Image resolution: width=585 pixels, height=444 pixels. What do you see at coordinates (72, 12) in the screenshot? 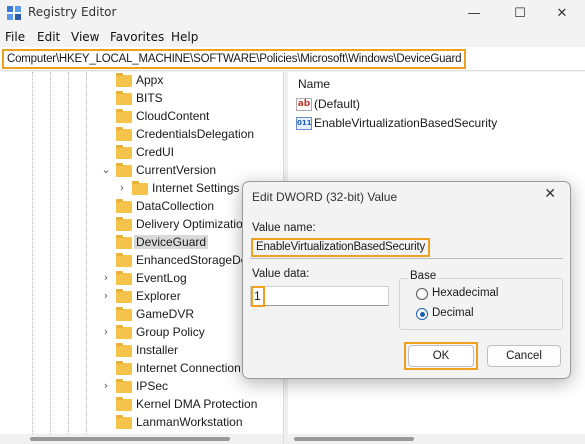
I see `window-title: Registry Editor` at bounding box center [72, 12].